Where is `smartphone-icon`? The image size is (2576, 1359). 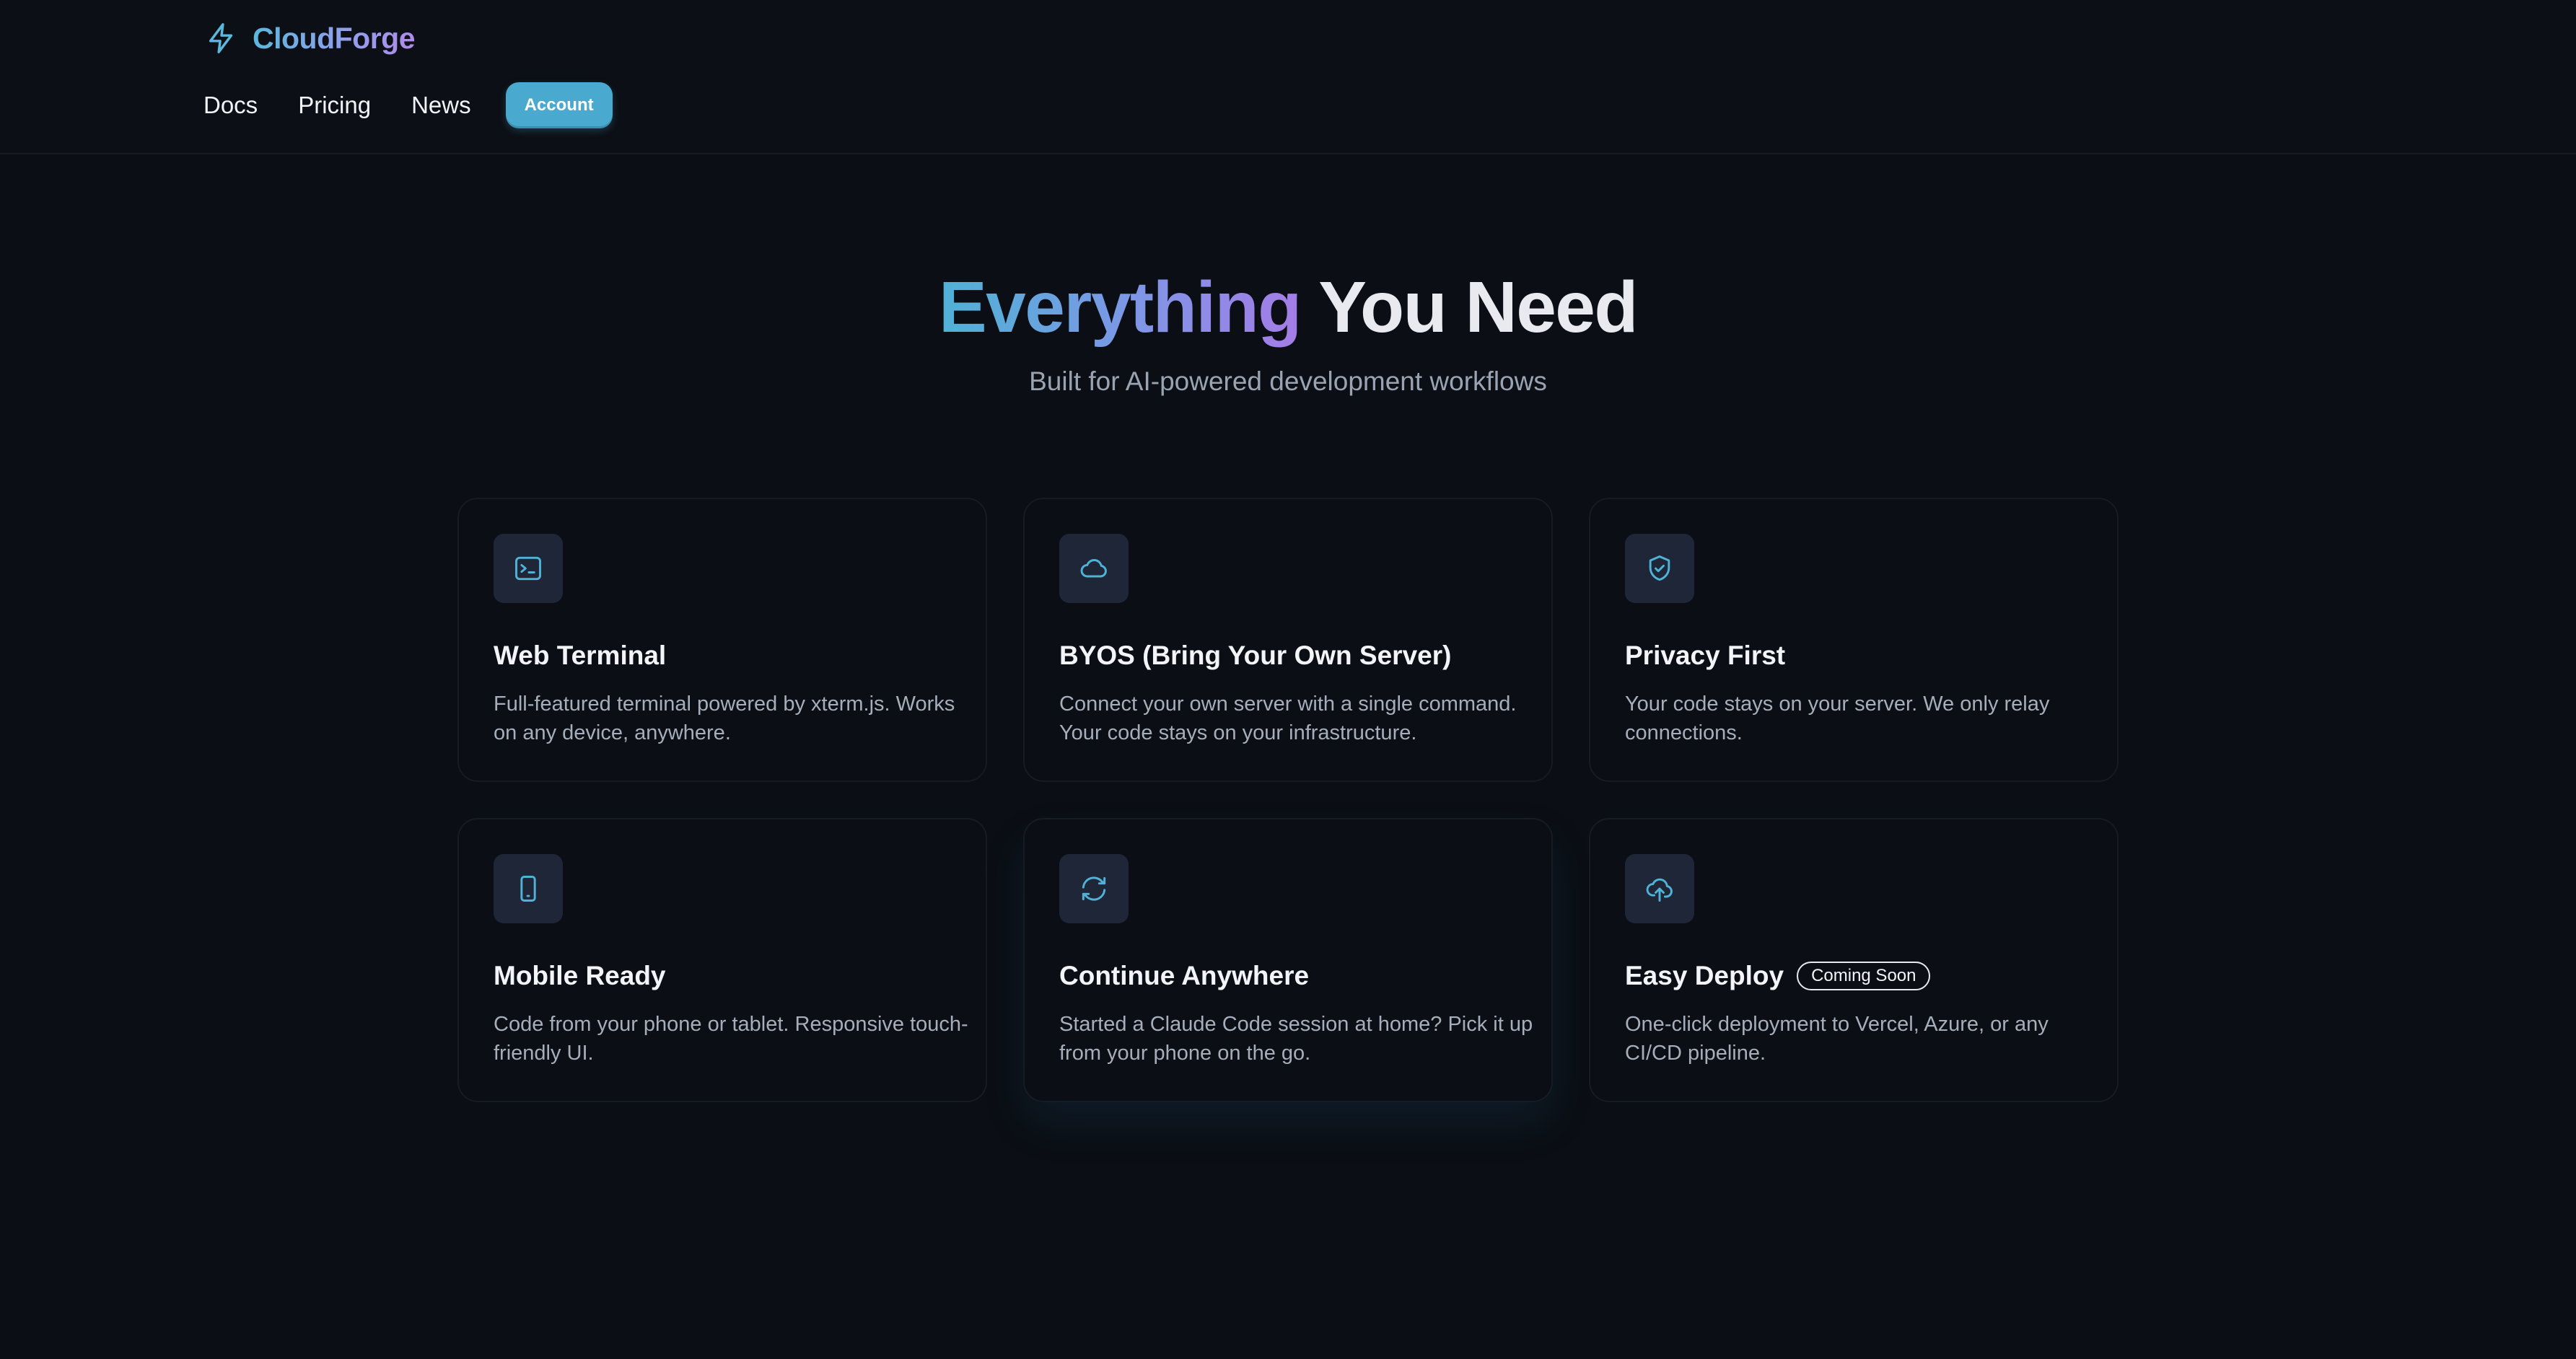
smartphone-icon is located at coordinates (528, 889).